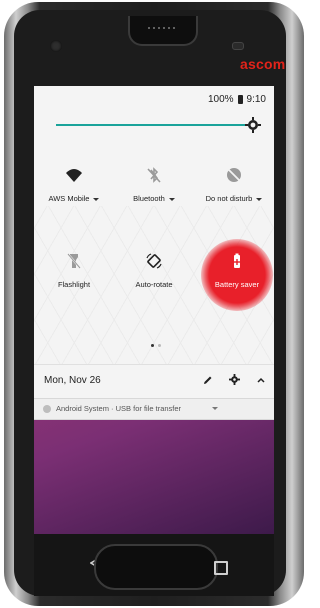 This screenshot has height=608, width=320. I want to click on footer-actions, so click(234, 379).